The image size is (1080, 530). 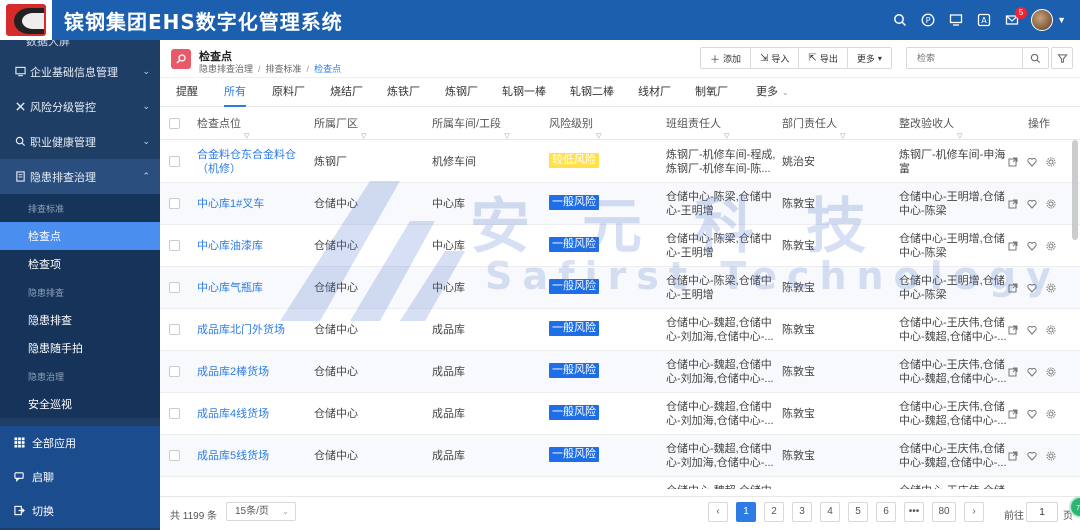 I want to click on column-header: 整改验收人 ▿, so click(x=932, y=125).